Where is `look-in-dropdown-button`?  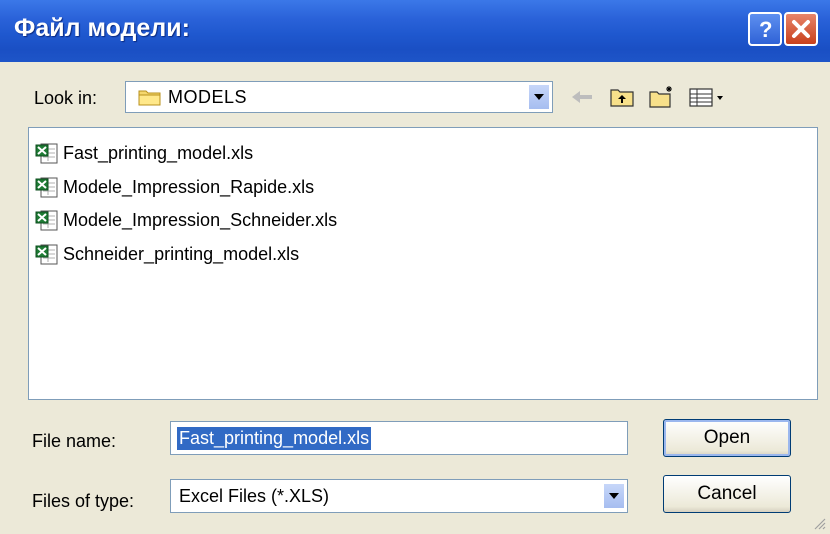 look-in-dropdown-button is located at coordinates (539, 97).